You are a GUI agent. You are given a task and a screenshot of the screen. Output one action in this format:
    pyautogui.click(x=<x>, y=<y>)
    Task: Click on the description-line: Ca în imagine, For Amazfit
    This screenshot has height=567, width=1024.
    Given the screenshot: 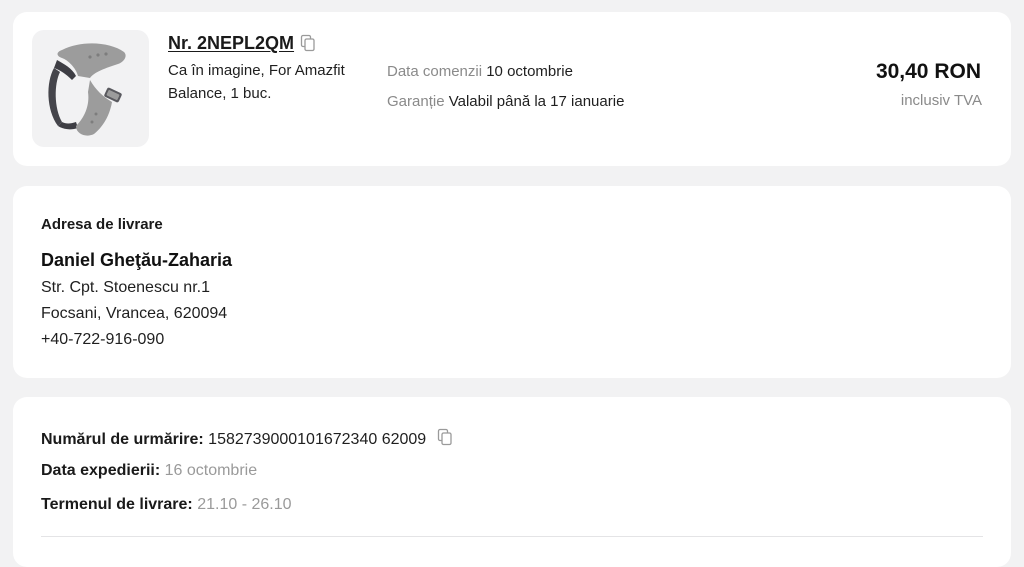 What is the action you would take?
    pyautogui.click(x=256, y=70)
    